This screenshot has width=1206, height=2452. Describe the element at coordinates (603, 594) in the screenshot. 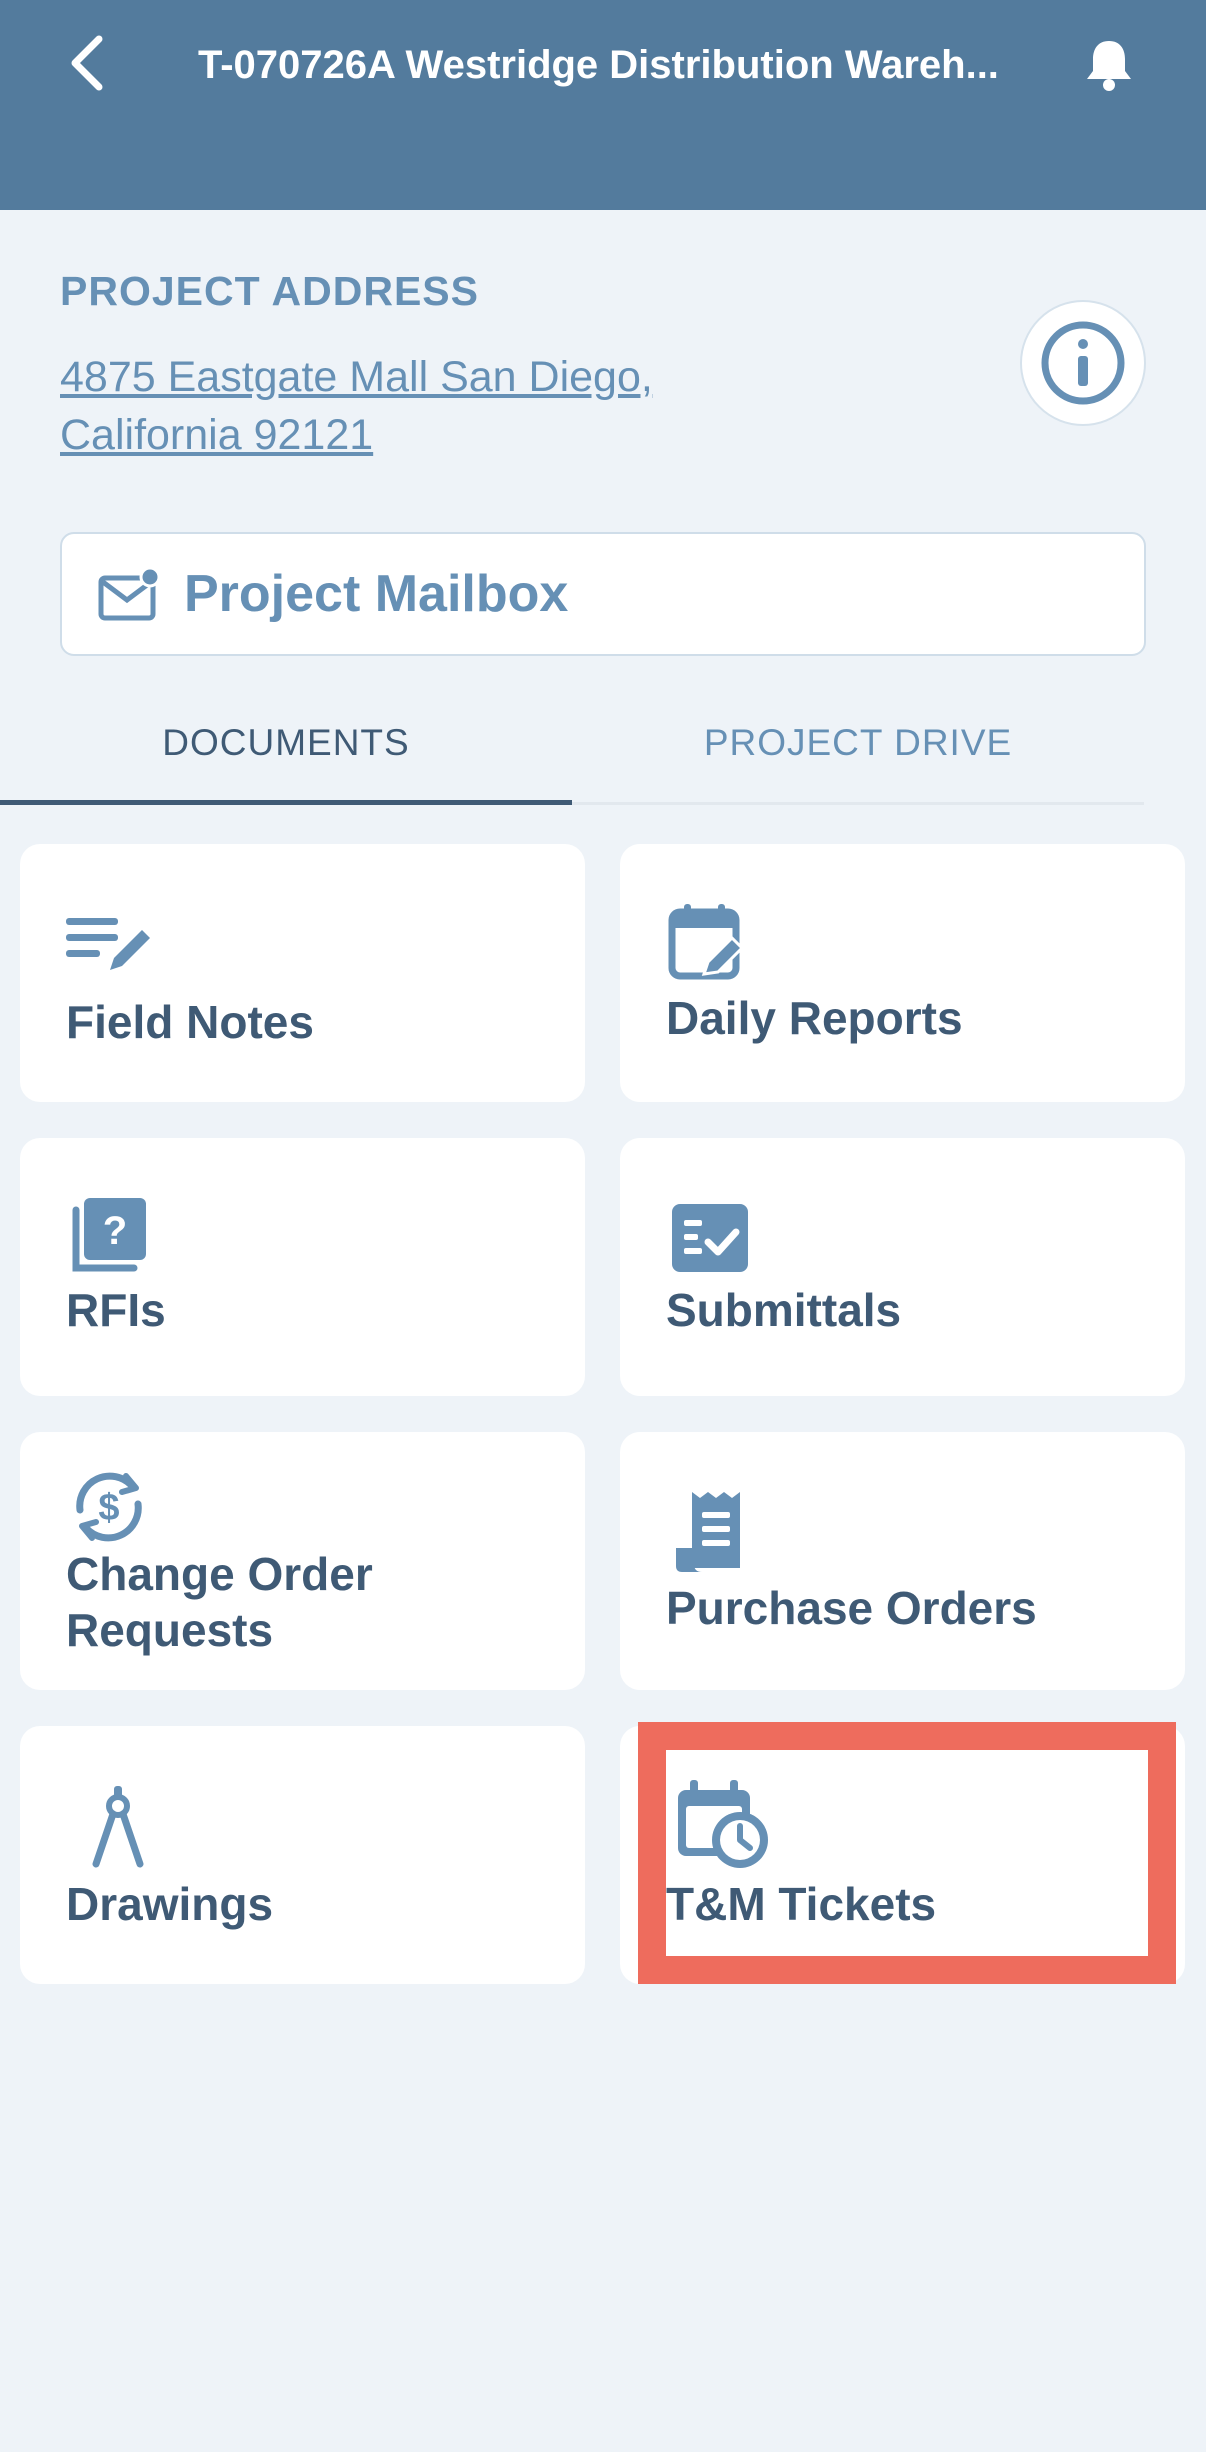

I see `project-mailbox-button: Project Mailbox` at that location.